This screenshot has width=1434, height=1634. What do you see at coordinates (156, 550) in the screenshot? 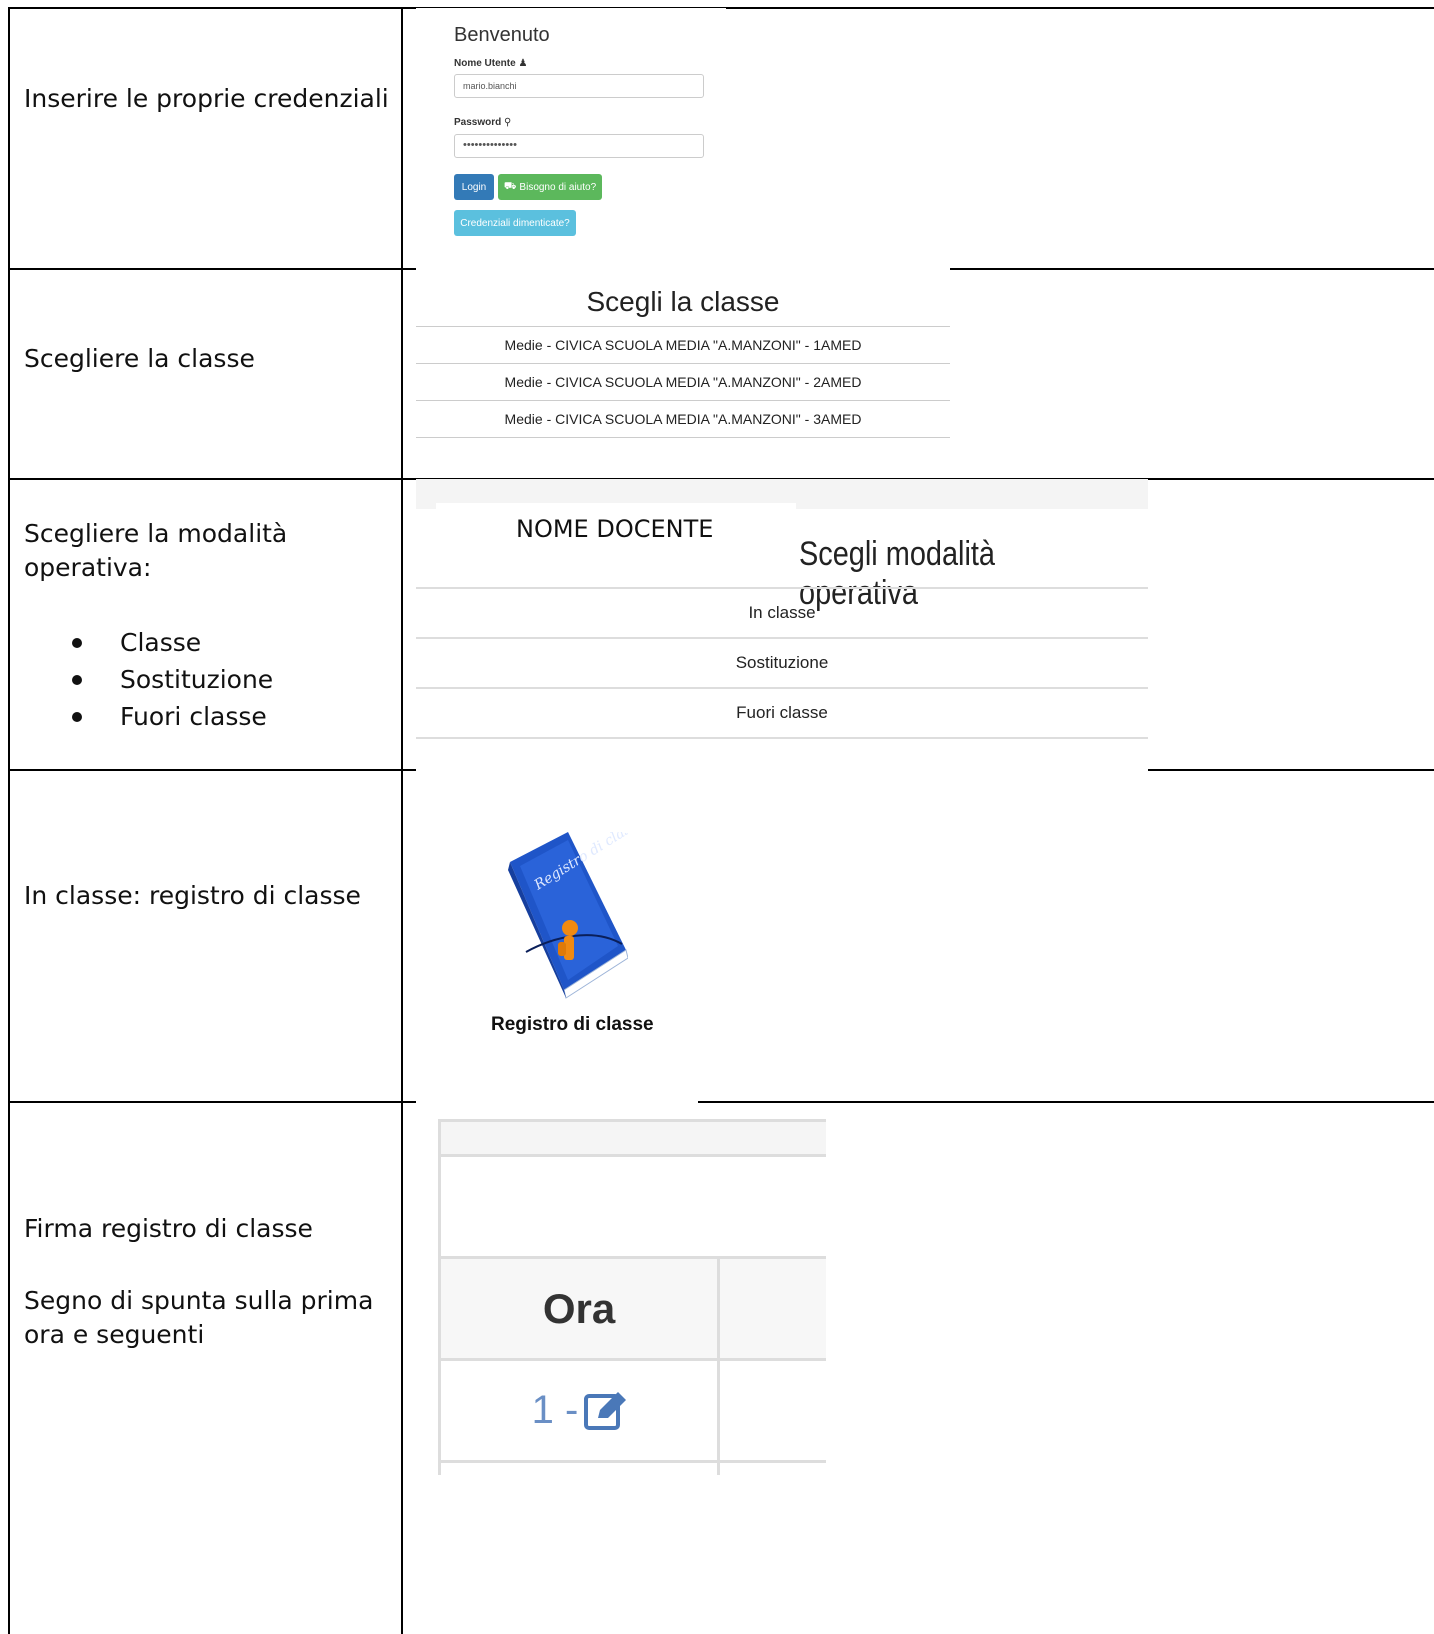
I see `step-mode-text: Scegliere la modalità operativa:` at bounding box center [156, 550].